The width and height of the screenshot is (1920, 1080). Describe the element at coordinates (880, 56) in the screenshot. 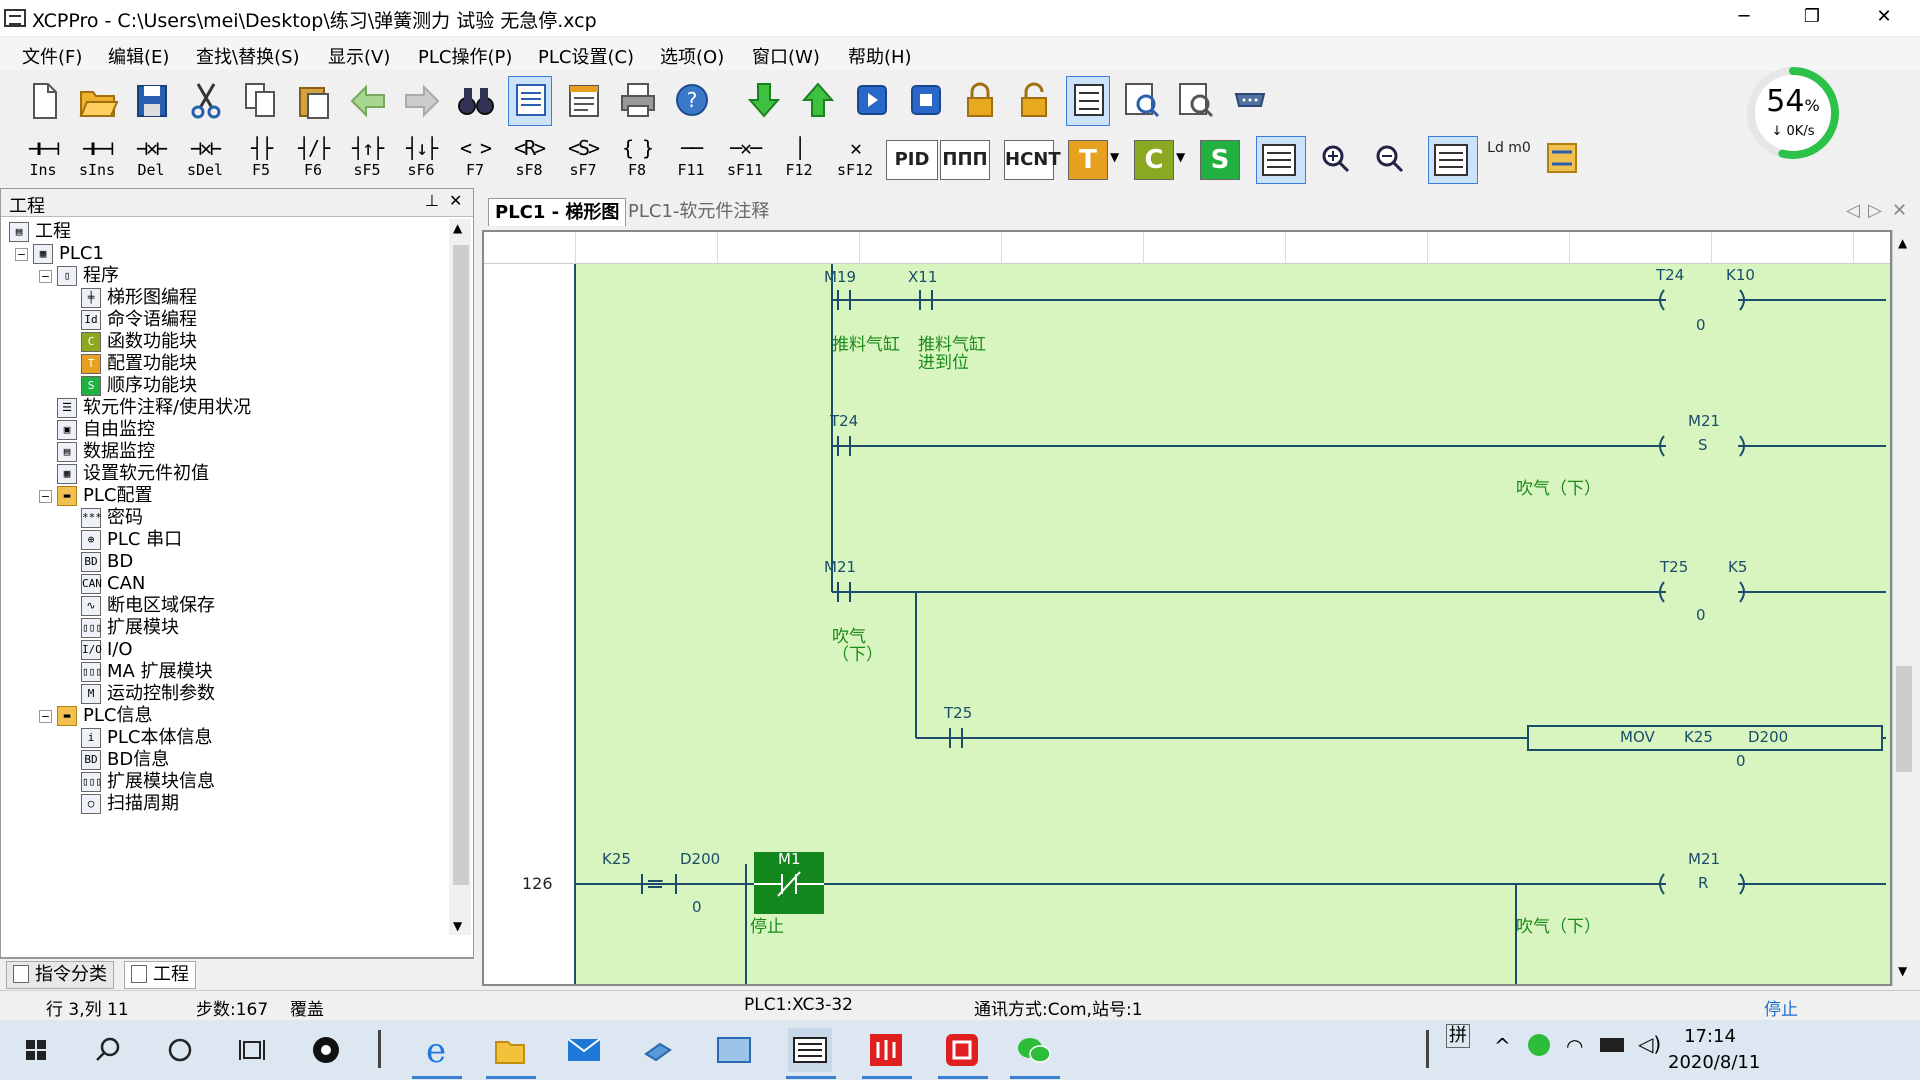

I see `menu-help: 帮助(H)` at that location.